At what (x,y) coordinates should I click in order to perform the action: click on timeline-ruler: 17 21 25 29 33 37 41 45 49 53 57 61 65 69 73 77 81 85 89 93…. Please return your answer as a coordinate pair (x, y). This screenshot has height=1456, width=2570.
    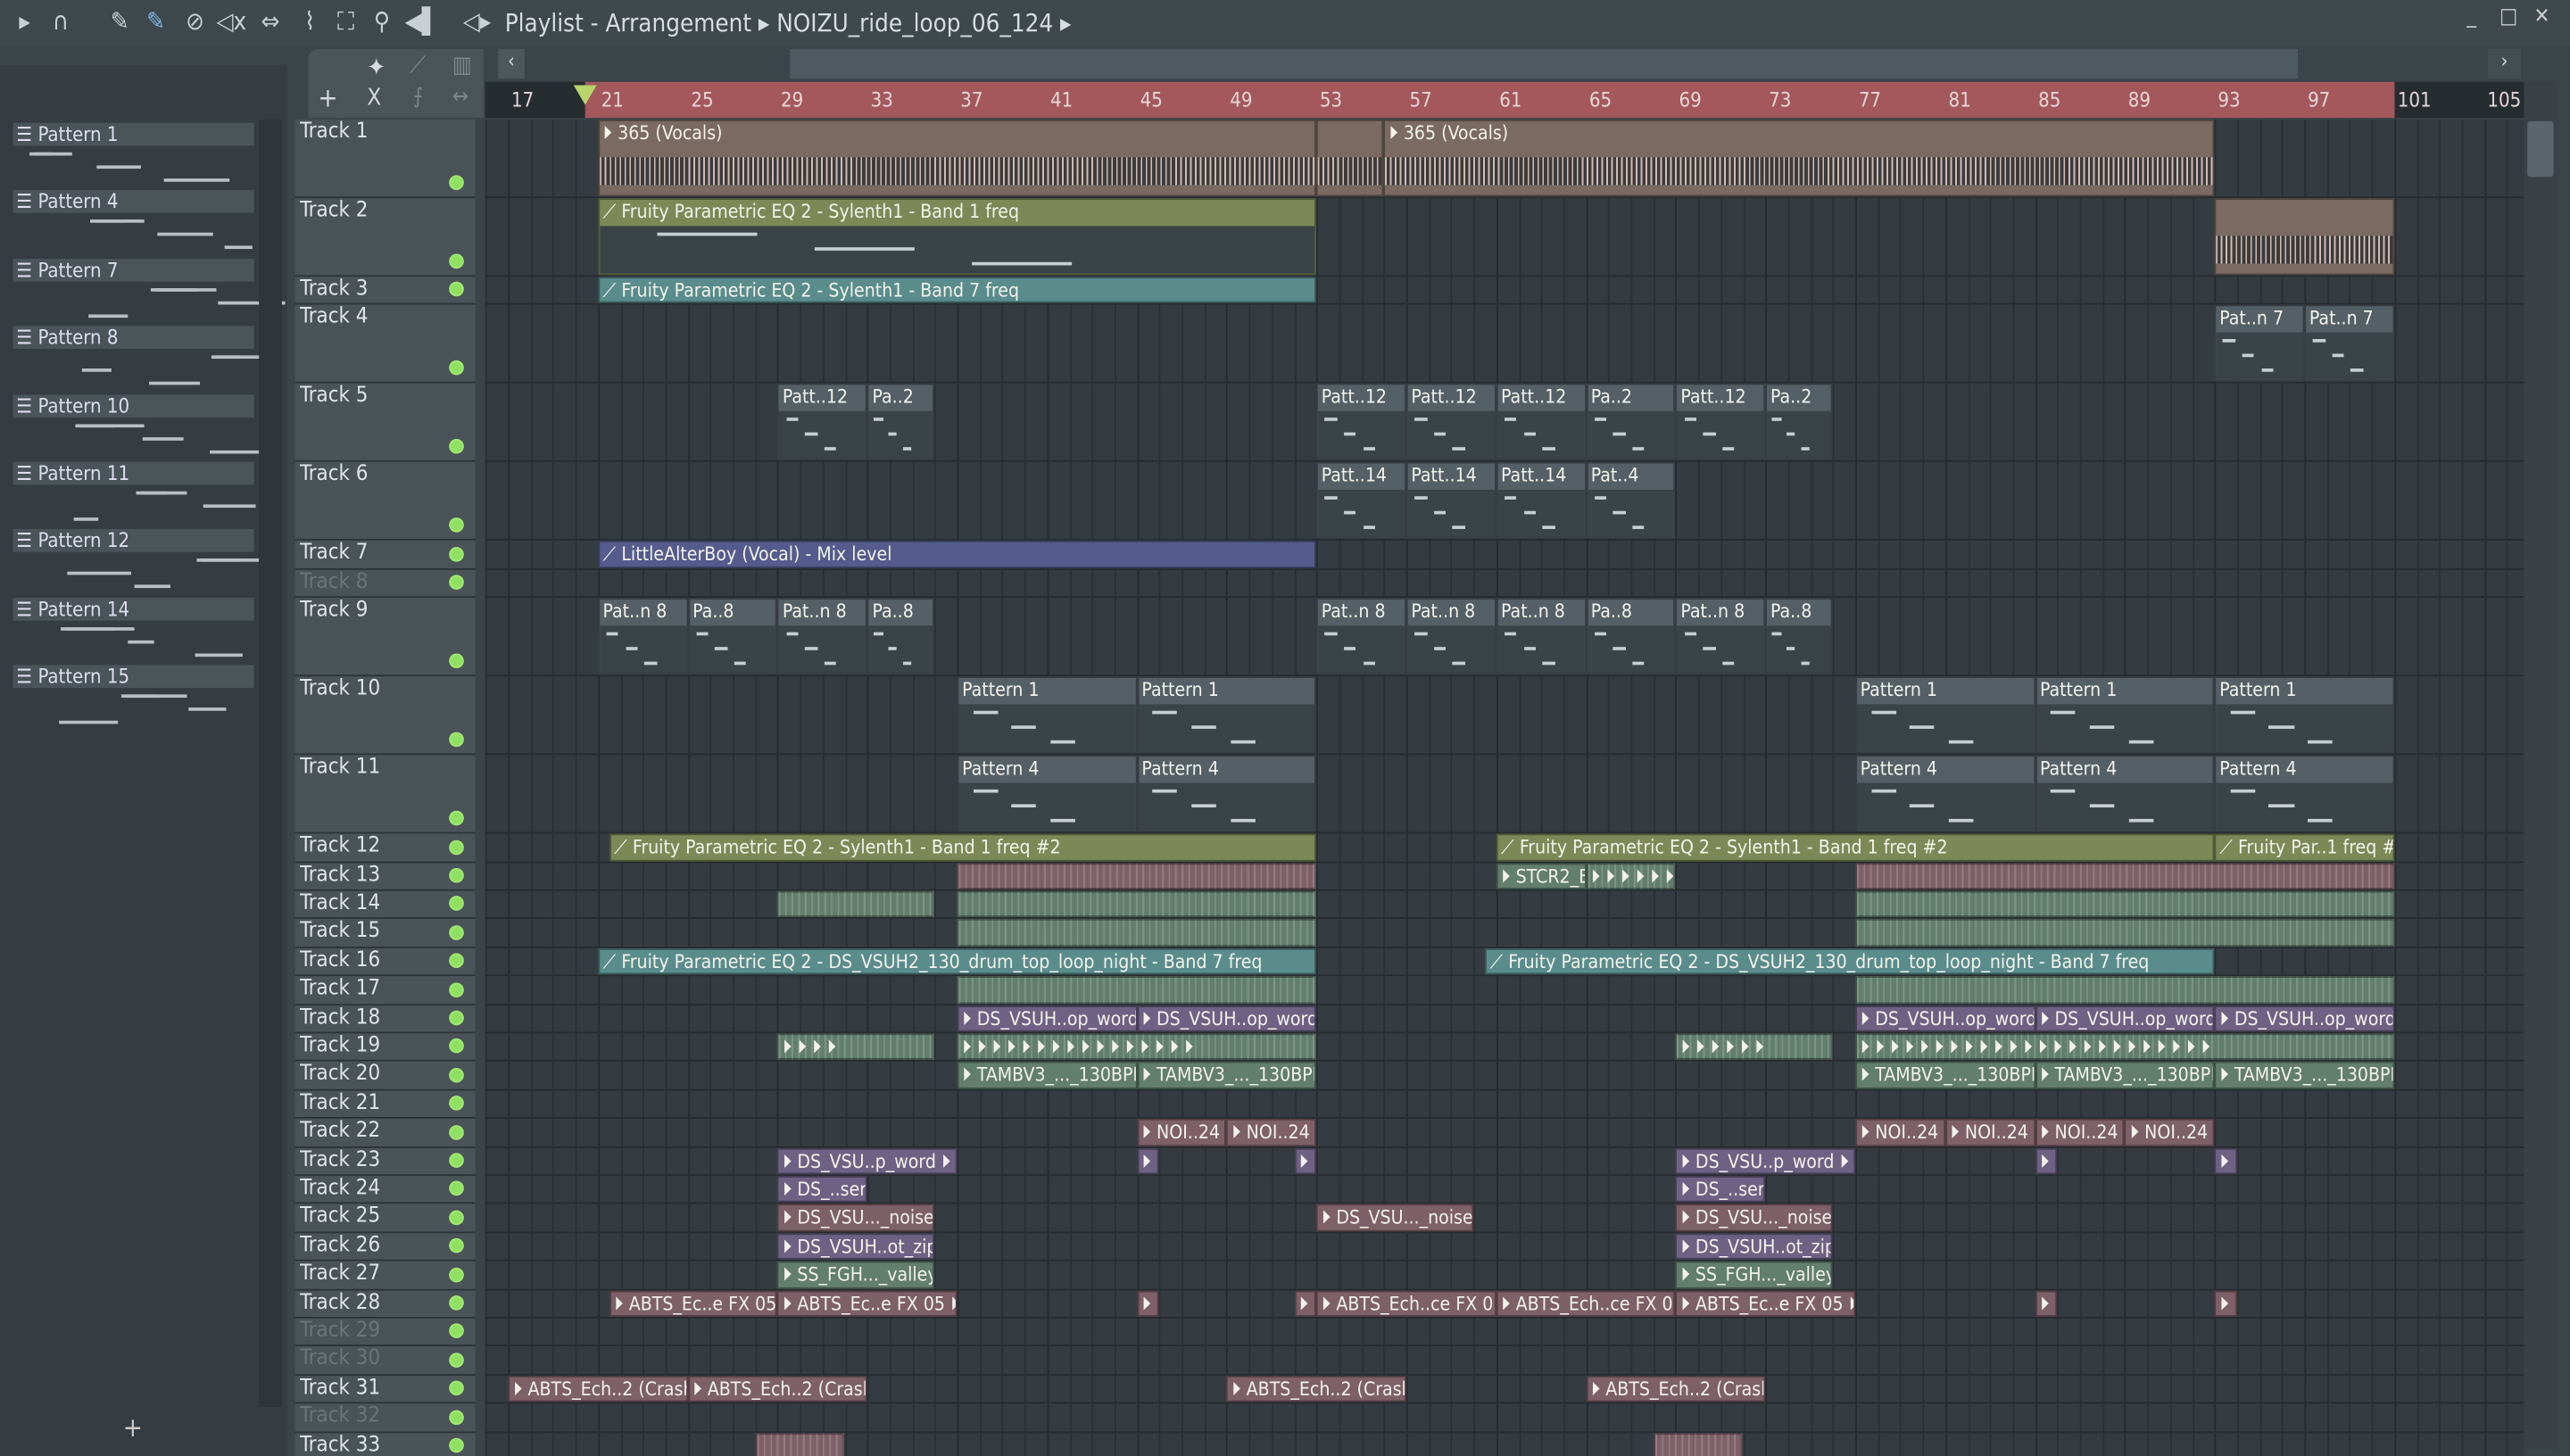
    Looking at the image, I should click on (1504, 100).